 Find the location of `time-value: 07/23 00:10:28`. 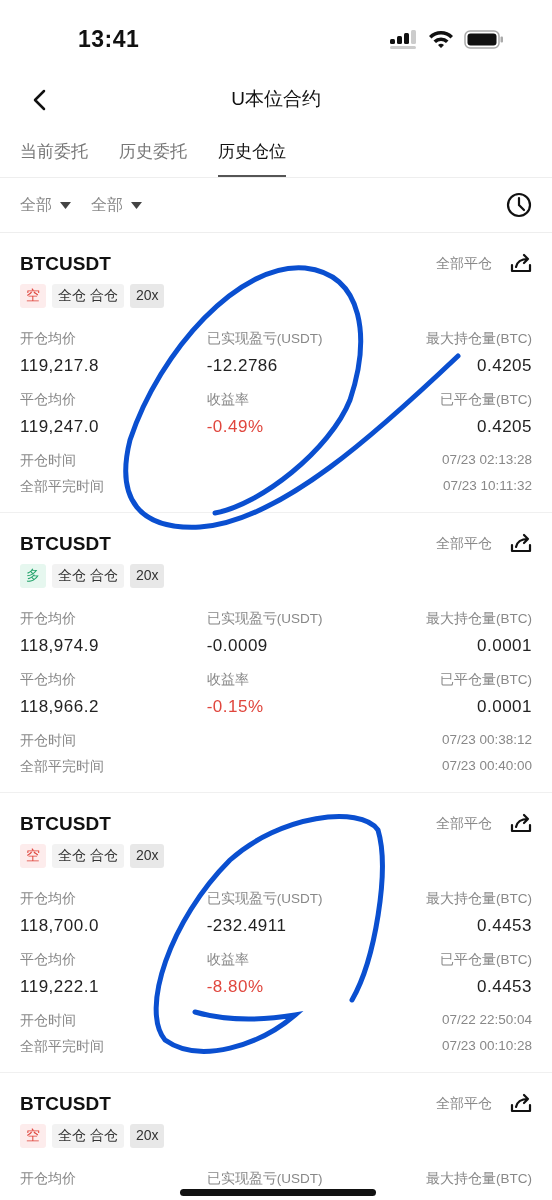

time-value: 07/23 00:10:28 is located at coordinates (486, 1046).